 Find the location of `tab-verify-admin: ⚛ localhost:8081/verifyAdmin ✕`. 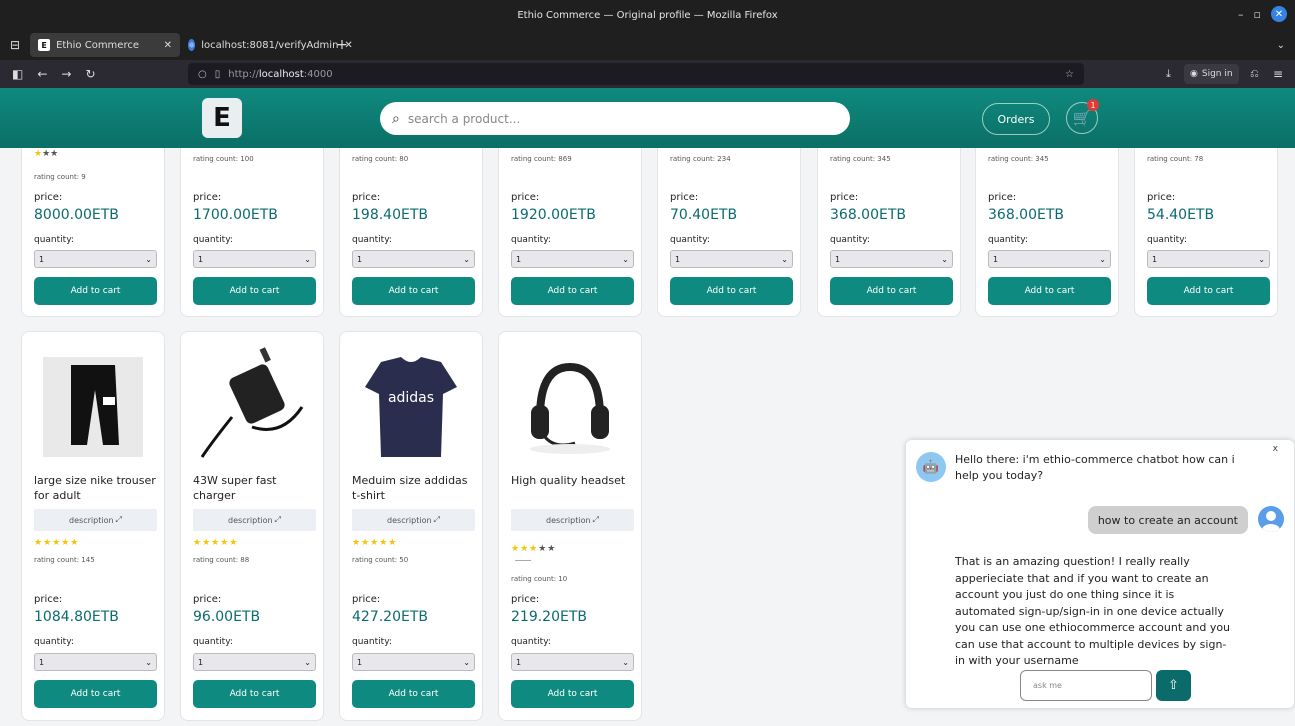

tab-verify-admin: ⚛ localhost:8081/verifyAdmin ✕ is located at coordinates (266, 45).